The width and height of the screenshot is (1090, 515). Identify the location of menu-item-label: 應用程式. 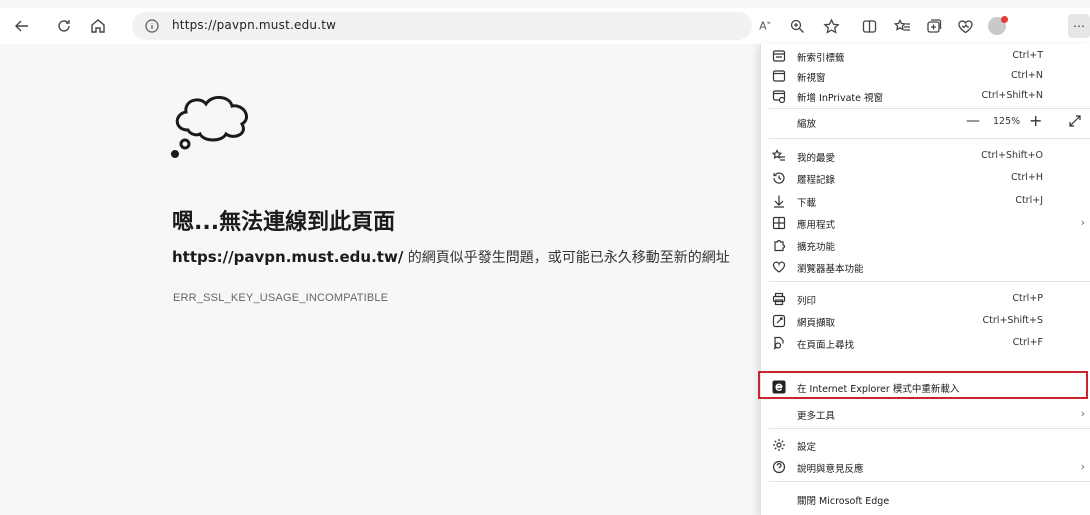
(816, 225).